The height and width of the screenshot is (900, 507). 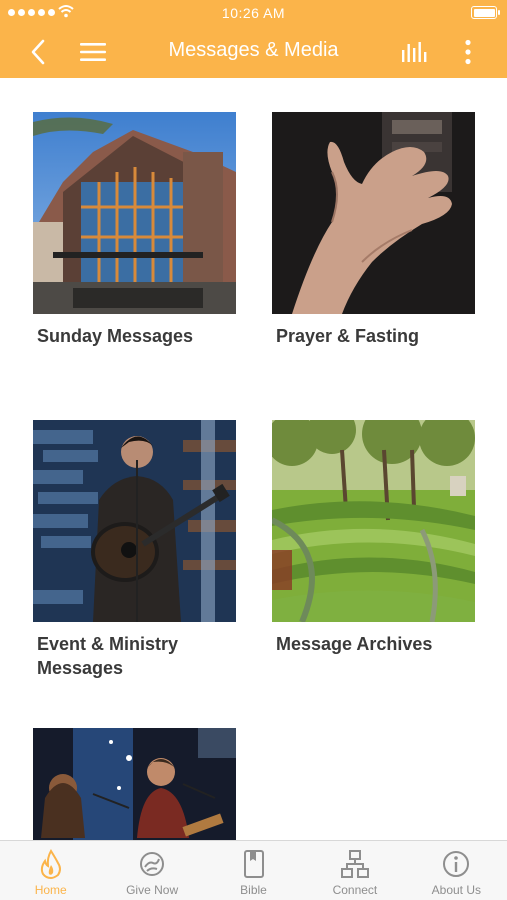 I want to click on tab-bar: Home Give Now Bible Connect About Us, so click(x=253, y=870).